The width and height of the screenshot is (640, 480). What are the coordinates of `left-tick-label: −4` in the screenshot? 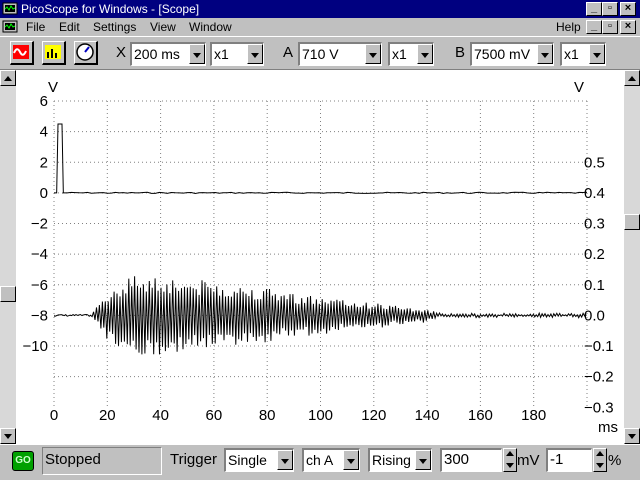 It's located at (39, 254).